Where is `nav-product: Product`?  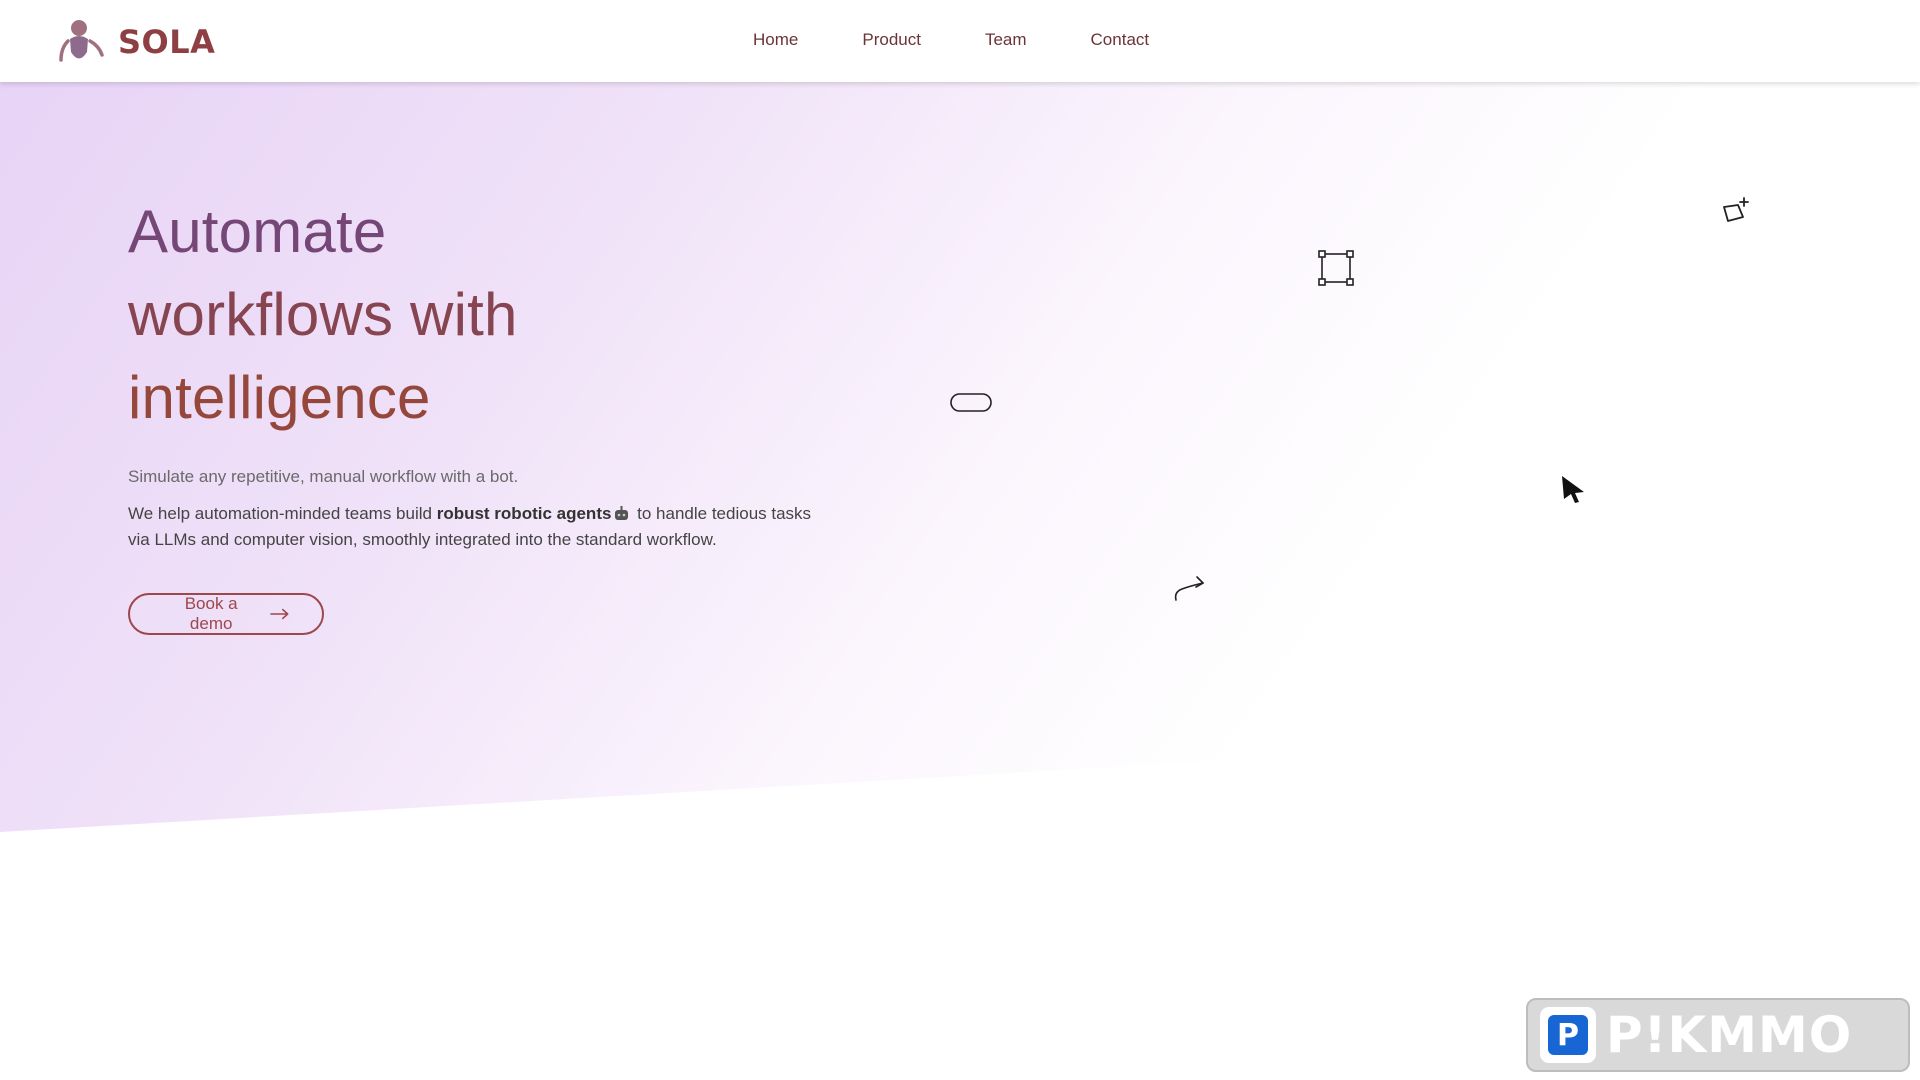 nav-product: Product is located at coordinates (891, 40).